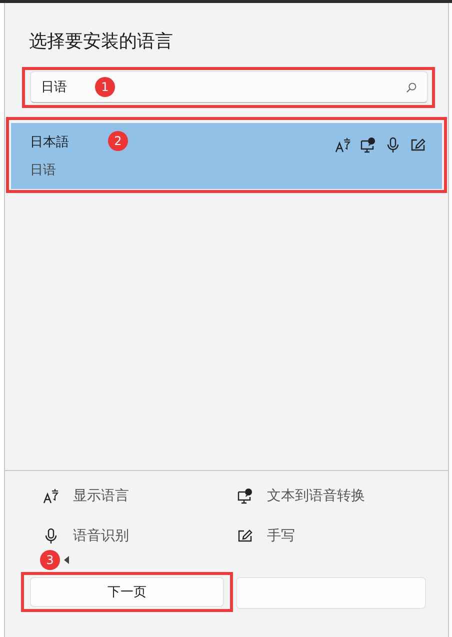 This screenshot has width=452, height=637. What do you see at coordinates (101, 496) in the screenshot?
I see `feature-label: 显示语言` at bounding box center [101, 496].